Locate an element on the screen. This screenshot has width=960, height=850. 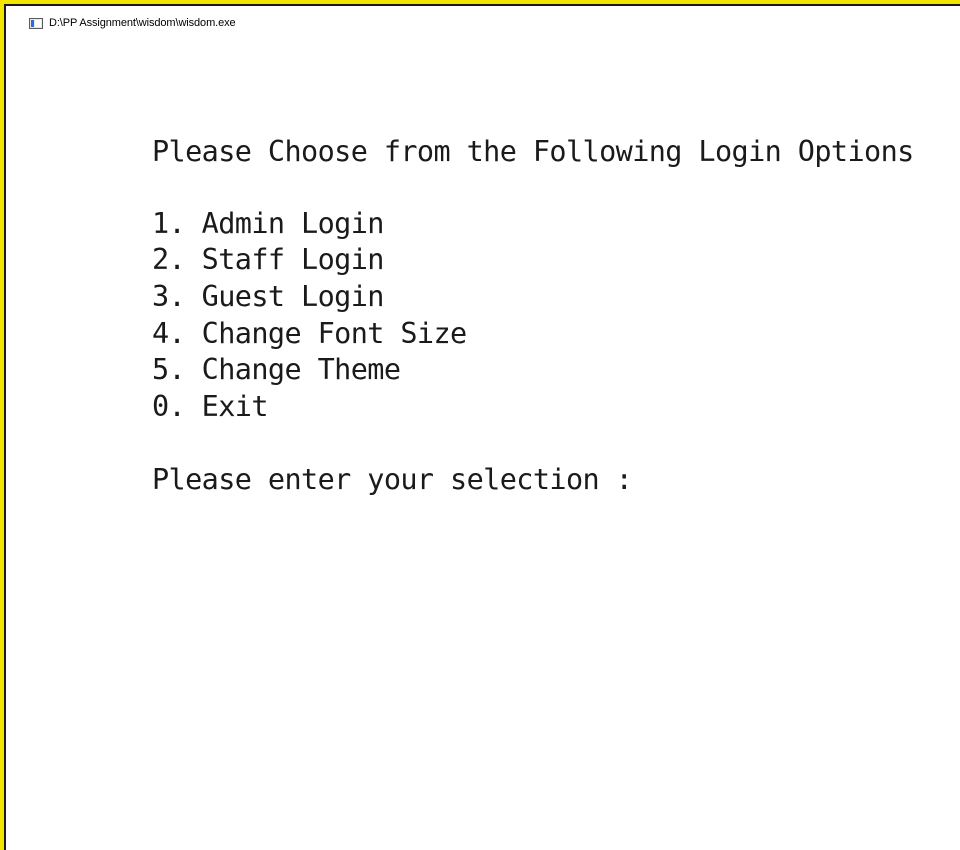
title-bar: D:\PP Assignment\wisdom\wisdom.exe is located at coordinates (483, 23).